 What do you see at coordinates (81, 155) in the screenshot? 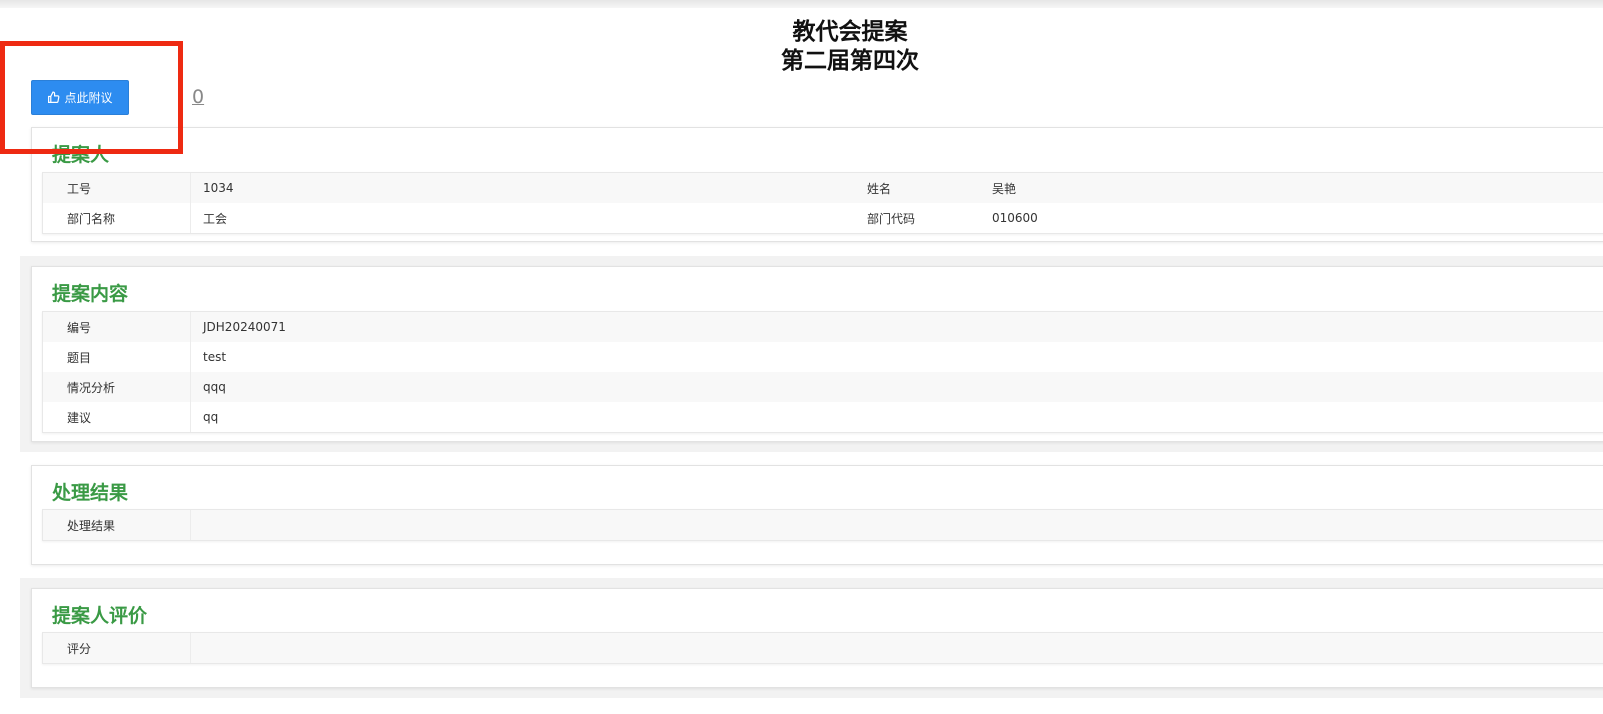
I see `proposer-title: 提案人` at bounding box center [81, 155].